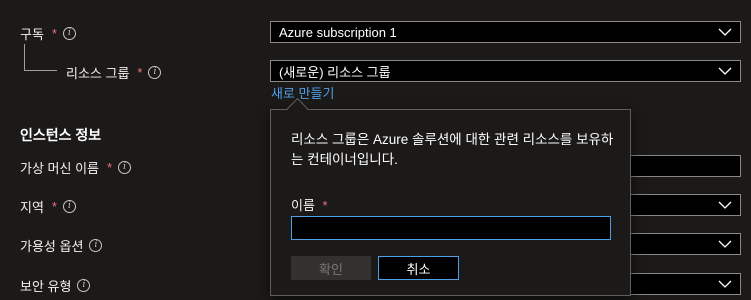 This screenshot has height=300, width=751. What do you see at coordinates (32, 34) in the screenshot?
I see `subscription-label: 구독` at bounding box center [32, 34].